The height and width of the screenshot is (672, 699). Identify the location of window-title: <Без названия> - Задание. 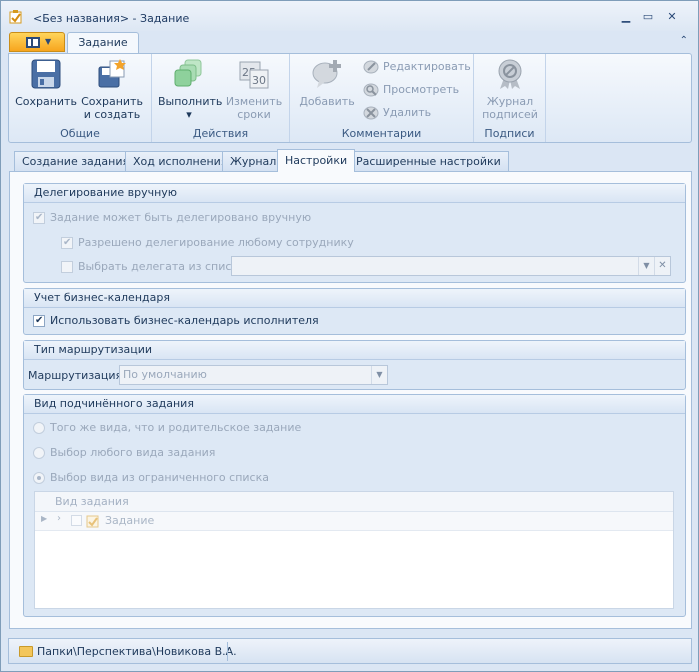
(111, 18).